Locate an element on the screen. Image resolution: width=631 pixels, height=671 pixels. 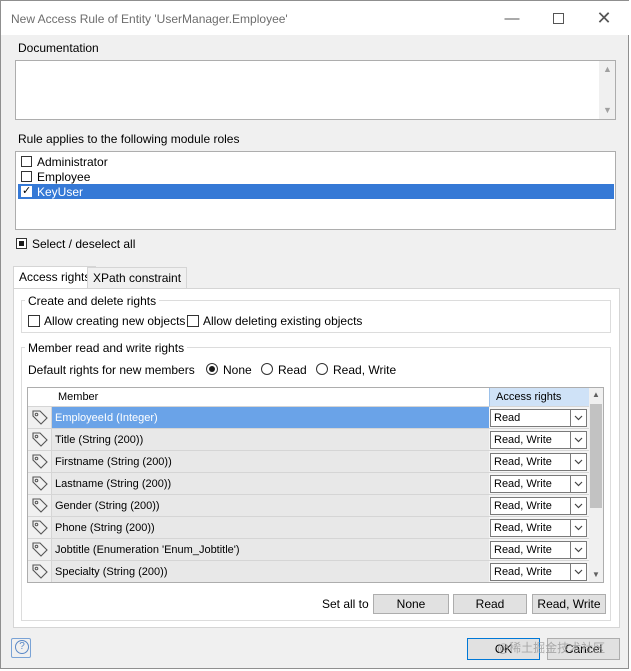
table-row: Title (String (200)) Read, Write is located at coordinates (308, 440).